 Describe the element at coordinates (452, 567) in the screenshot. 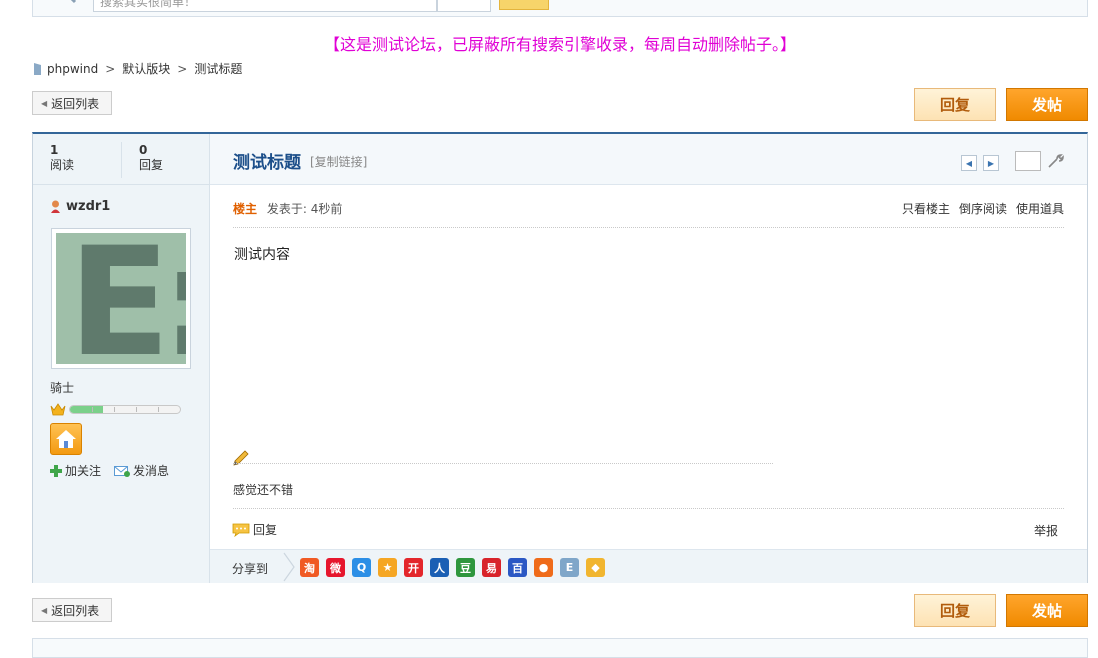

I see `share-icons: 淘微 Q ★ 开人豆易百 ● E ◆` at that location.